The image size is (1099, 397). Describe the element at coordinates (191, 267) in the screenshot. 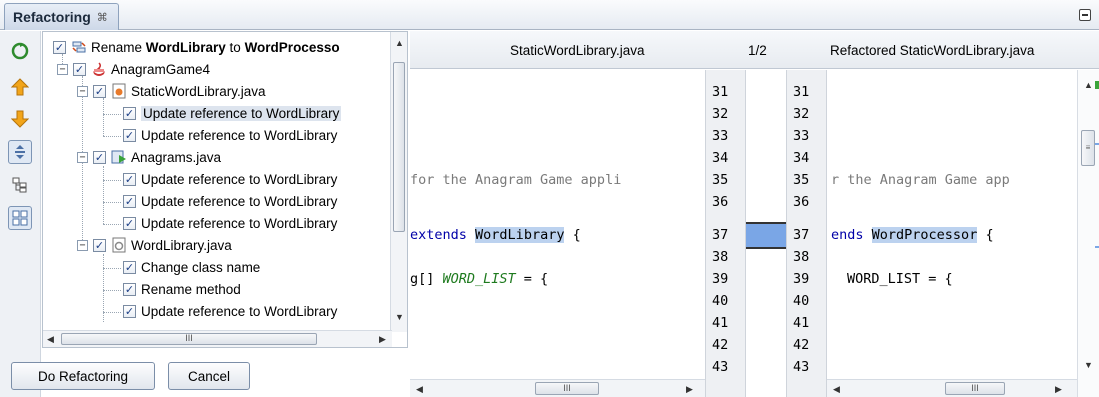

I see `tree-item-row: ✓ Change class name` at that location.